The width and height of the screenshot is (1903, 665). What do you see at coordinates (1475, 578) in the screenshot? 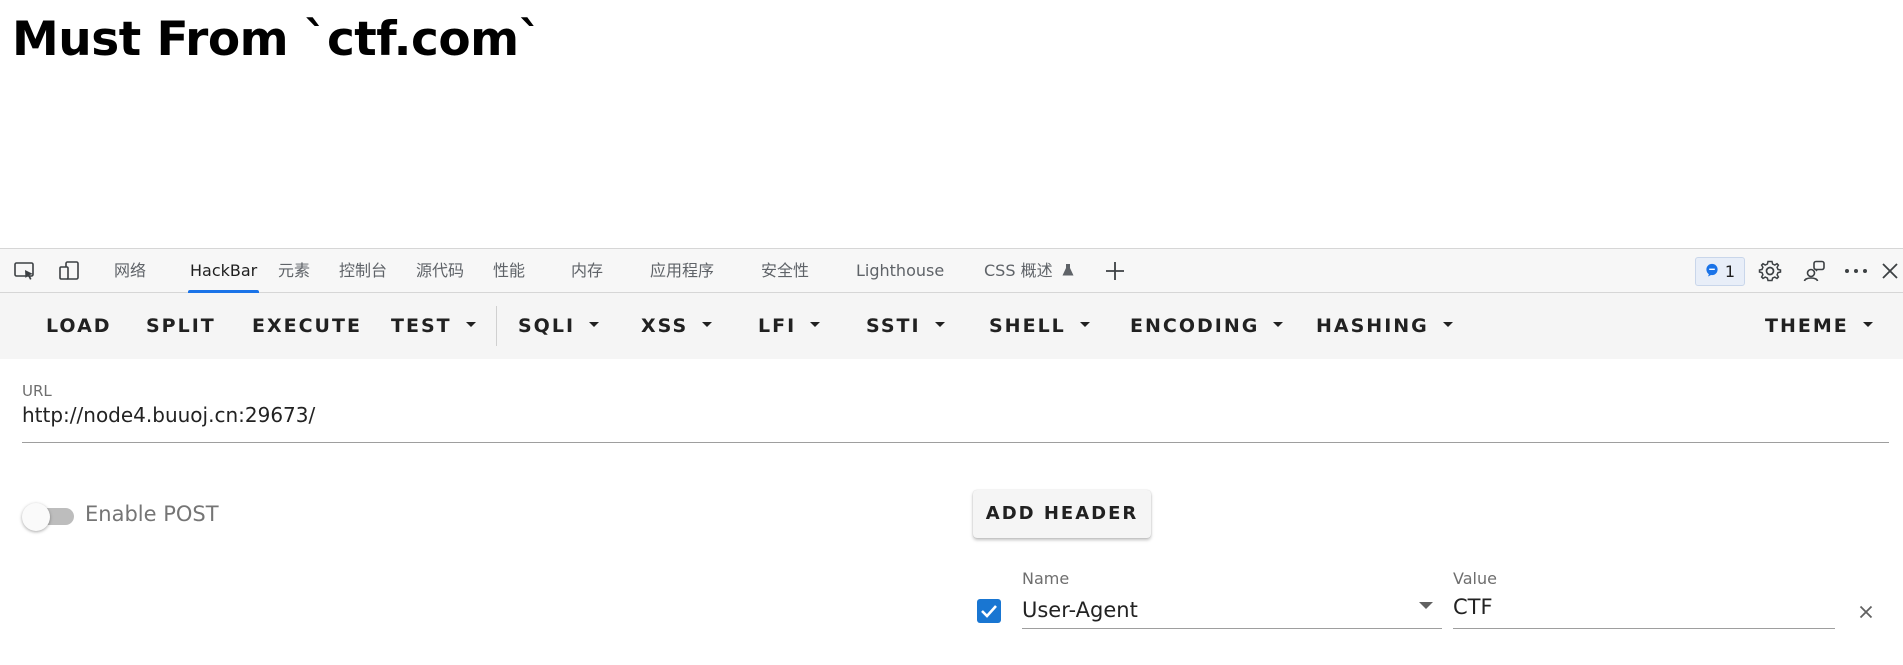
I see `header-value-label: Value` at bounding box center [1475, 578].